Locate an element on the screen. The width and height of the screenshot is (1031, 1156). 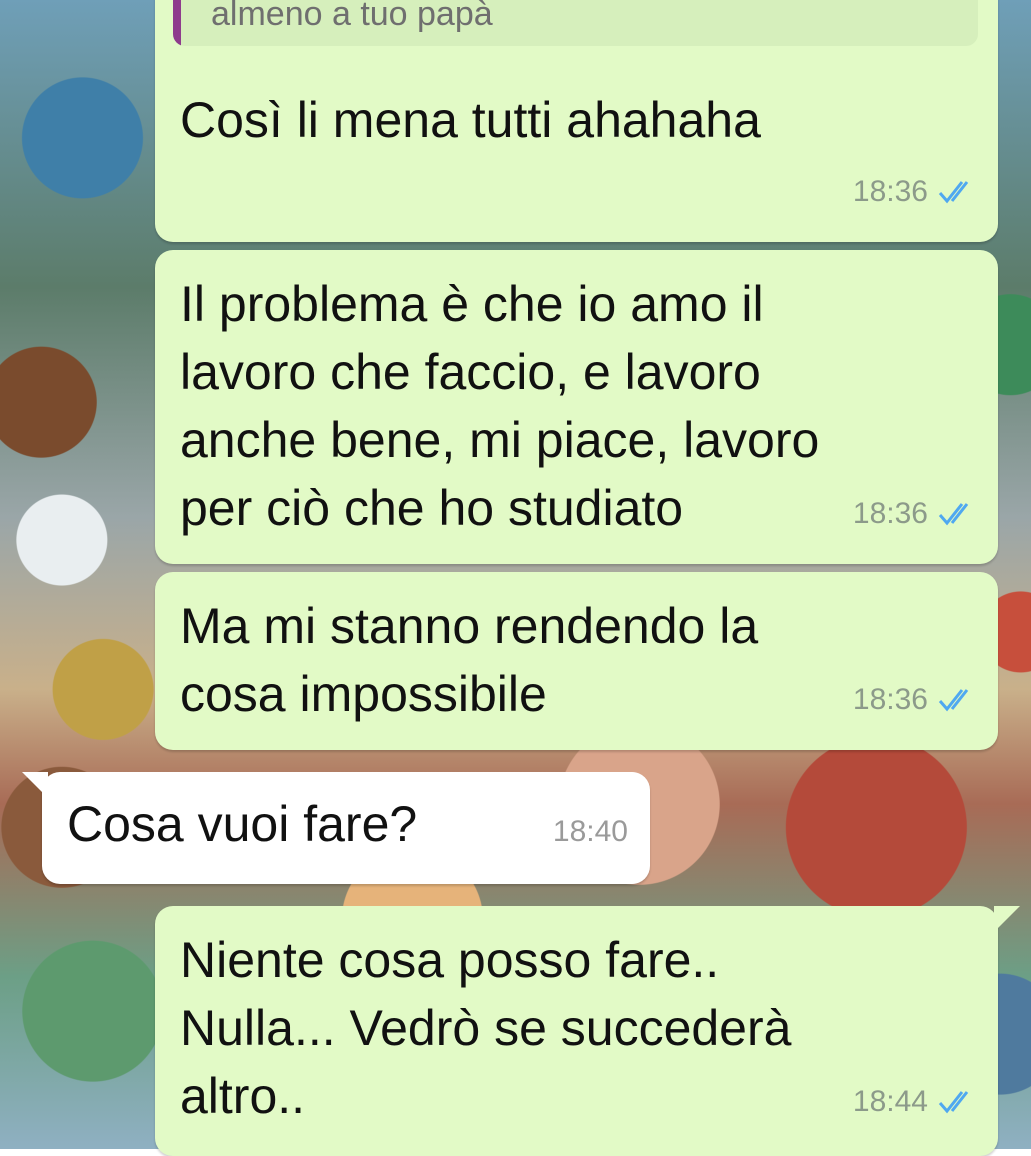
incoming-message: Cosa vuoi fare? 18:40 is located at coordinates (336, 828).